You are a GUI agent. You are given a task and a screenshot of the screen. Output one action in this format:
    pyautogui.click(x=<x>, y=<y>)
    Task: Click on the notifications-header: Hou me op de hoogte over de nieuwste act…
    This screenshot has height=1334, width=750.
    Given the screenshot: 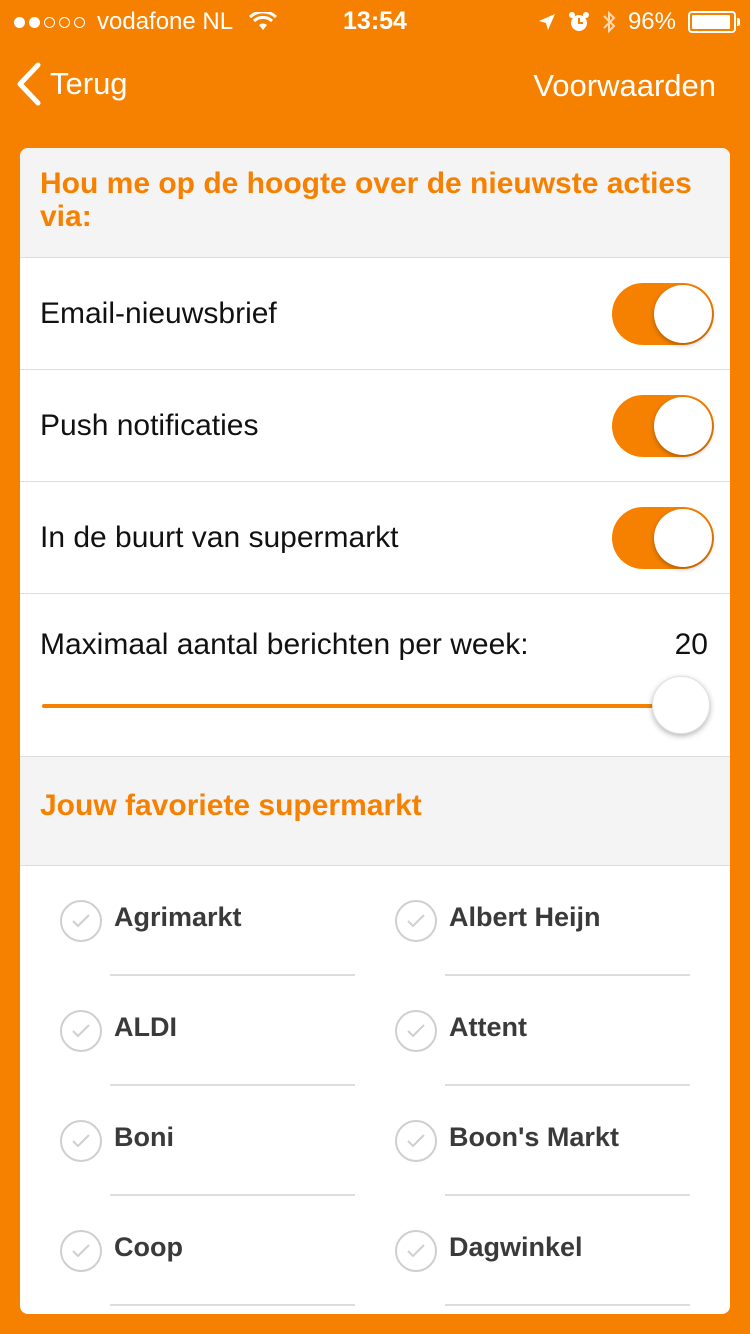 What is the action you would take?
    pyautogui.click(x=375, y=203)
    